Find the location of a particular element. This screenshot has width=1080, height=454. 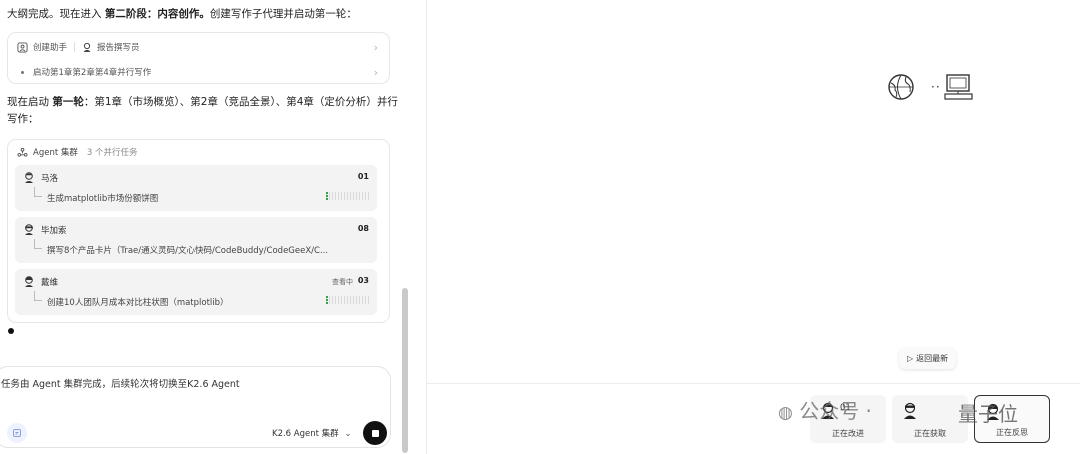

agent-number: 08 is located at coordinates (363, 228).